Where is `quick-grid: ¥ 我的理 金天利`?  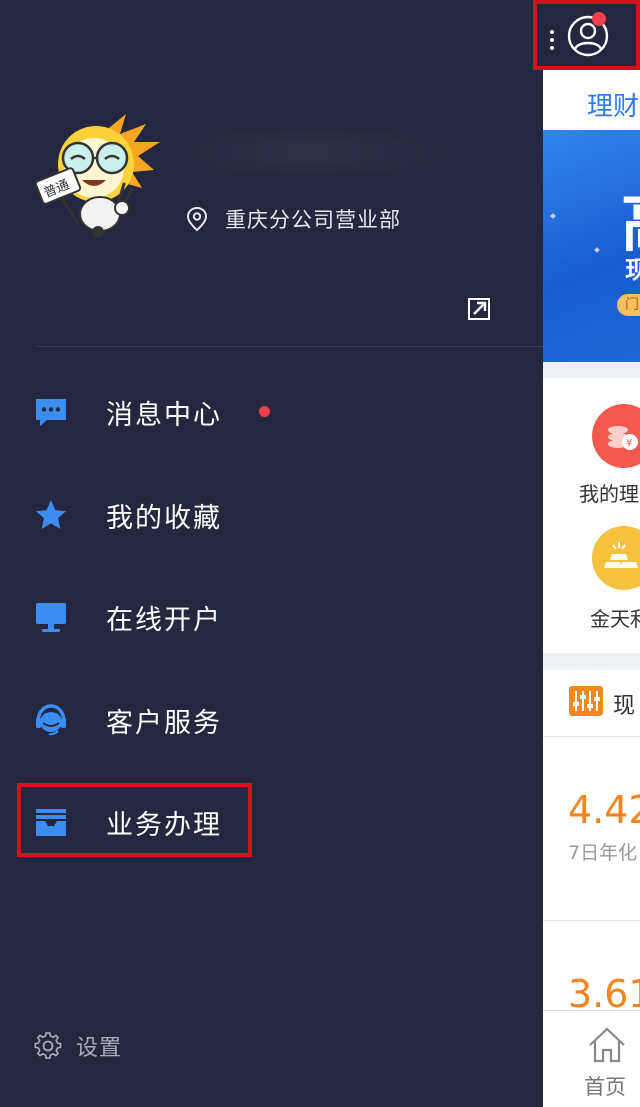
quick-grid: ¥ 我的理 金天利 is located at coordinates (591, 515).